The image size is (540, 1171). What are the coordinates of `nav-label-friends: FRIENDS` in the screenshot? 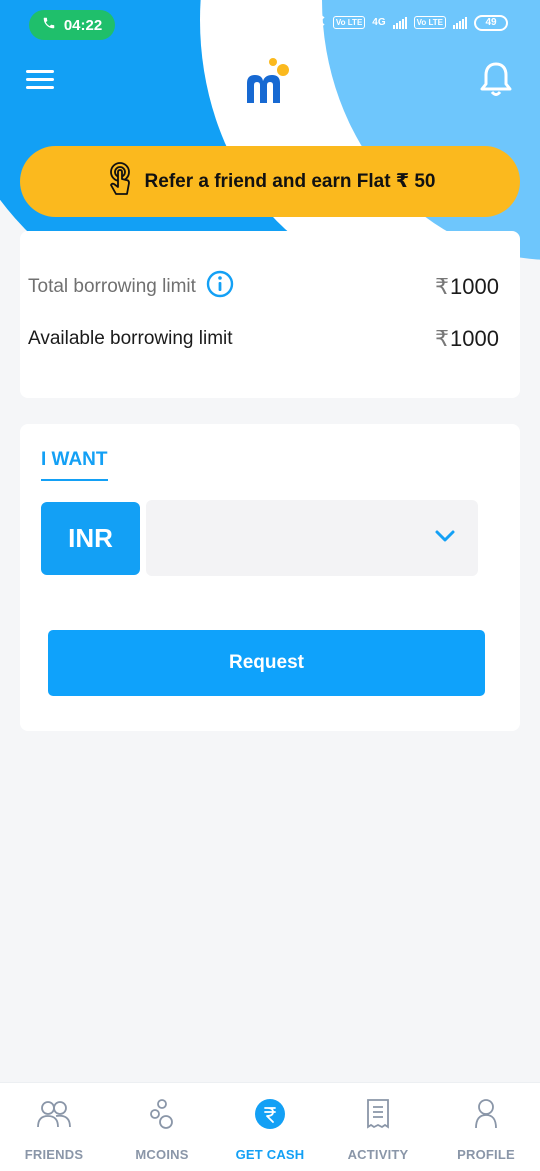 It's located at (54, 1154).